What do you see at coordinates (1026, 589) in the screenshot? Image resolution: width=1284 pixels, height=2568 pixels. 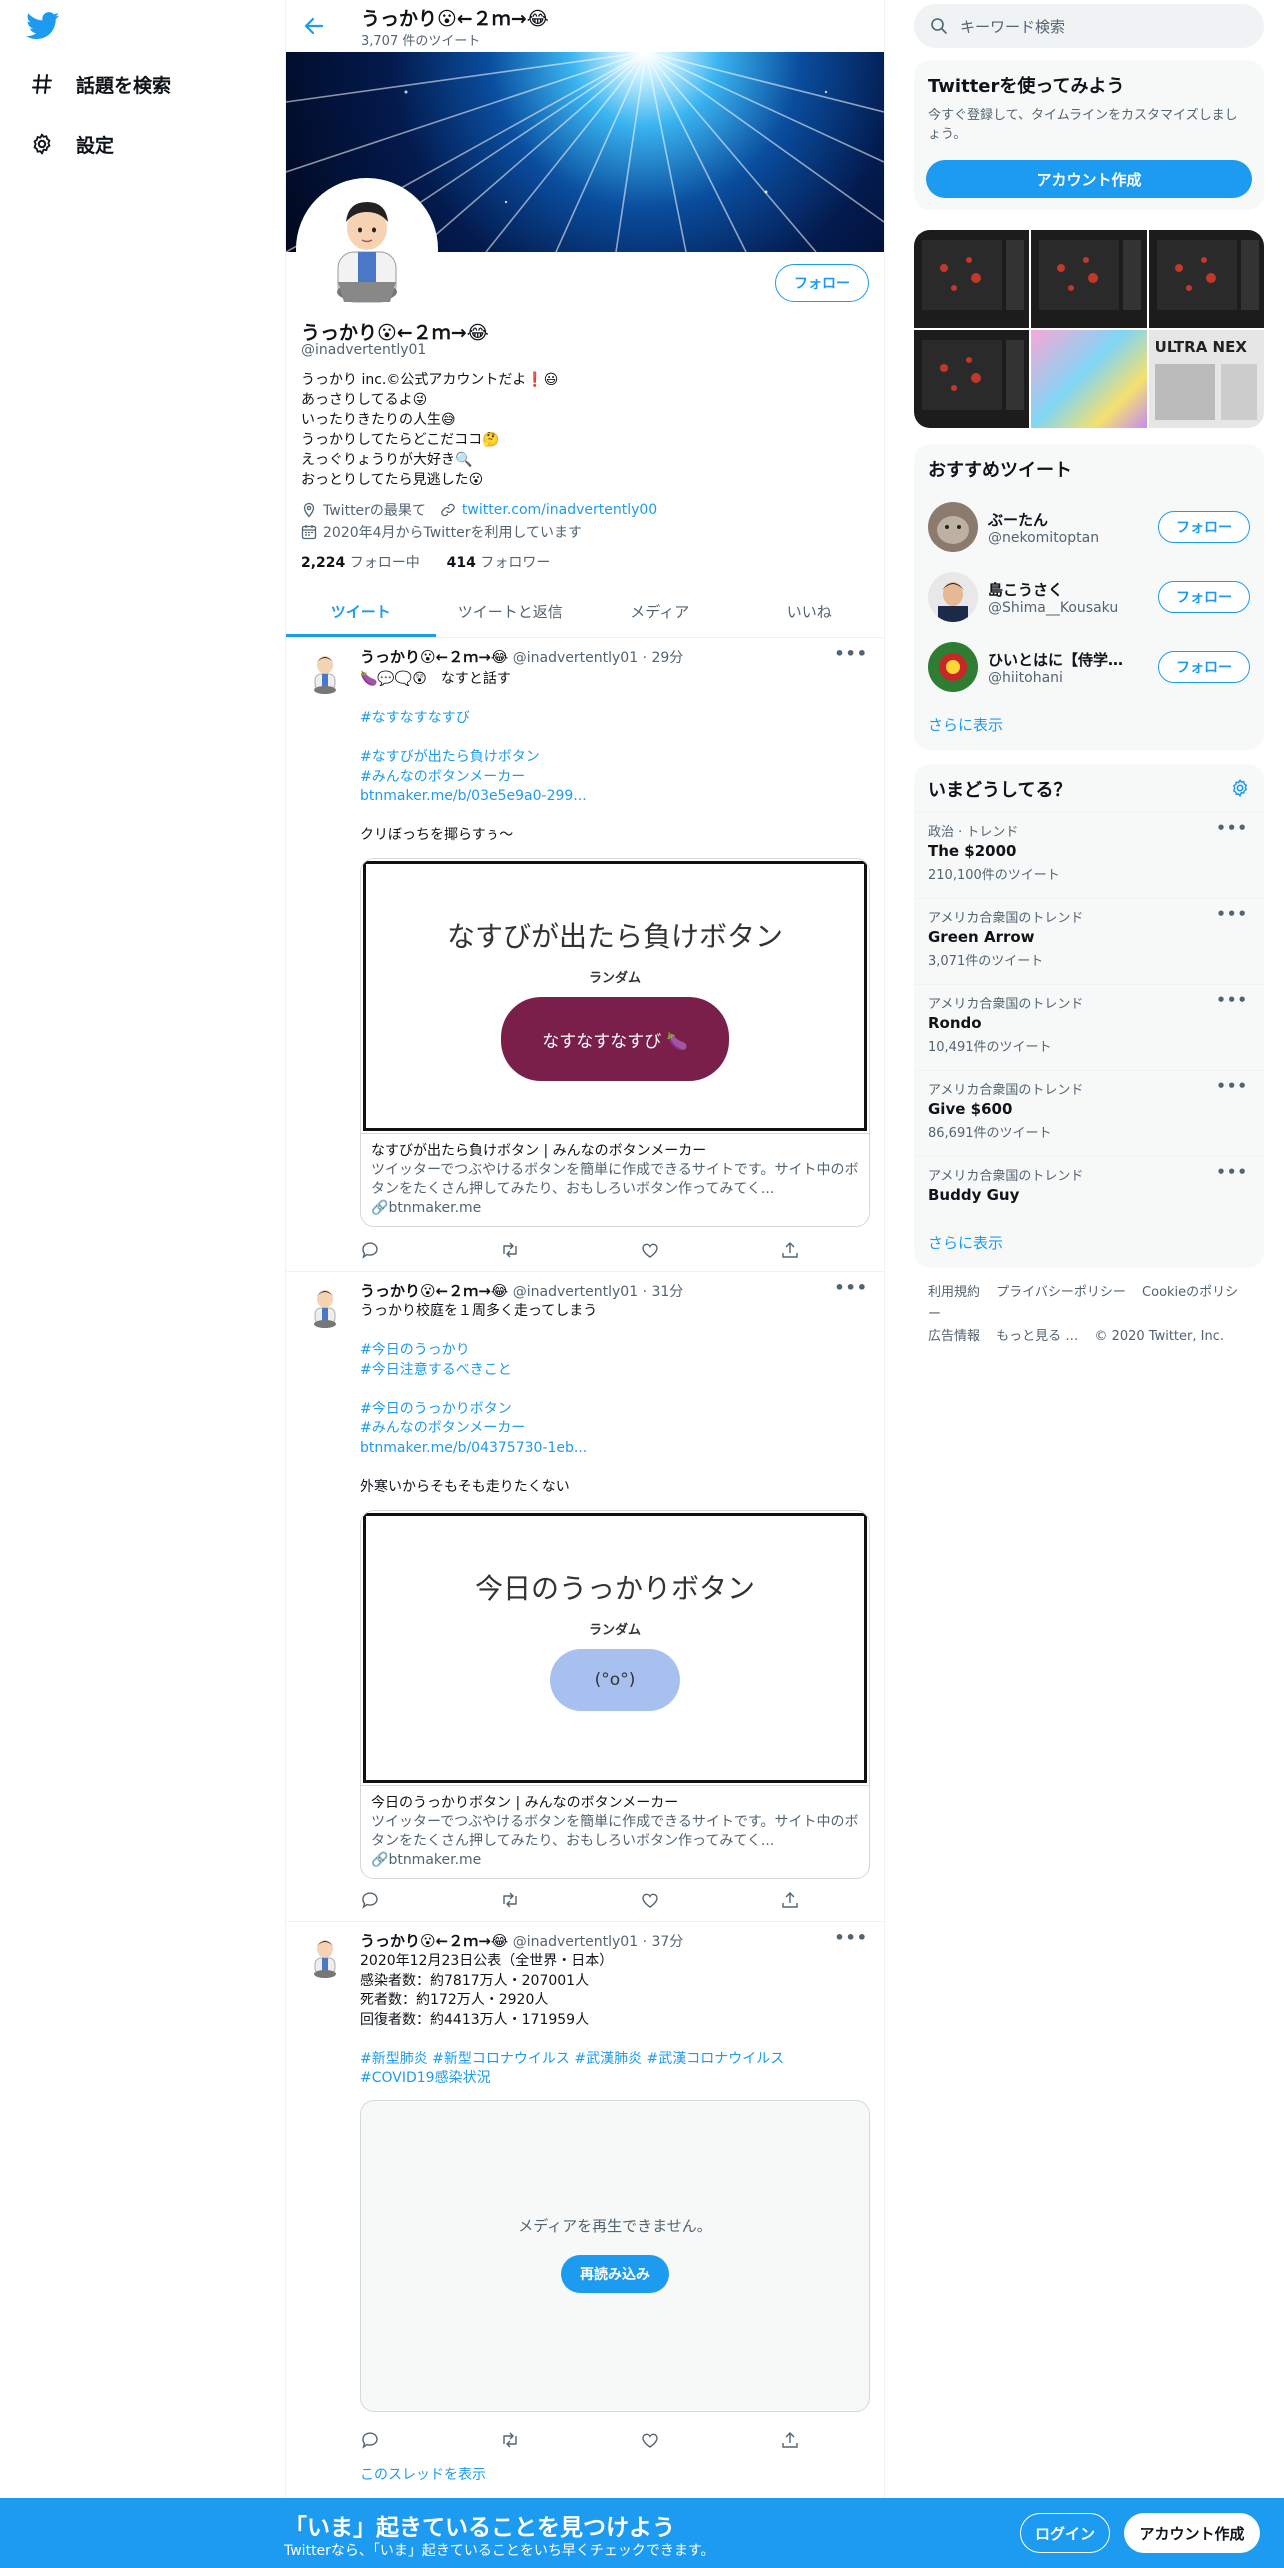 I see `recommended-name: 島こうさく` at bounding box center [1026, 589].